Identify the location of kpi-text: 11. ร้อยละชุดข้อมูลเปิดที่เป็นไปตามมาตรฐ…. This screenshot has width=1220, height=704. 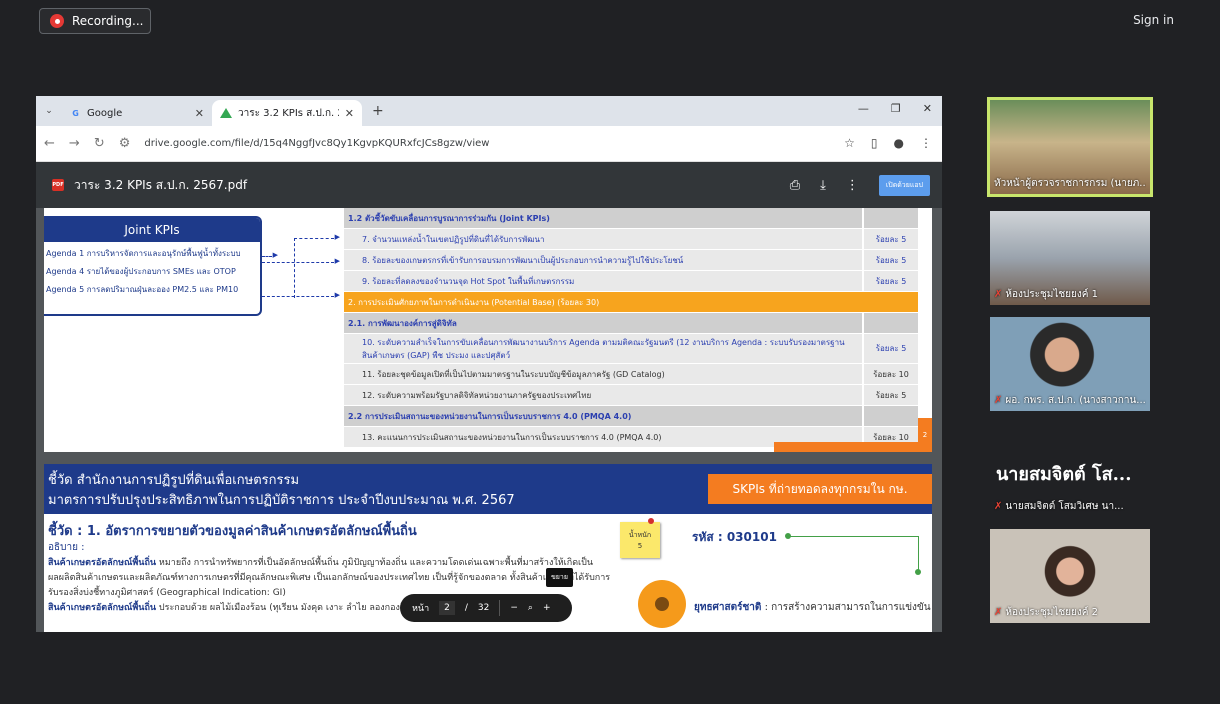
(603, 374).